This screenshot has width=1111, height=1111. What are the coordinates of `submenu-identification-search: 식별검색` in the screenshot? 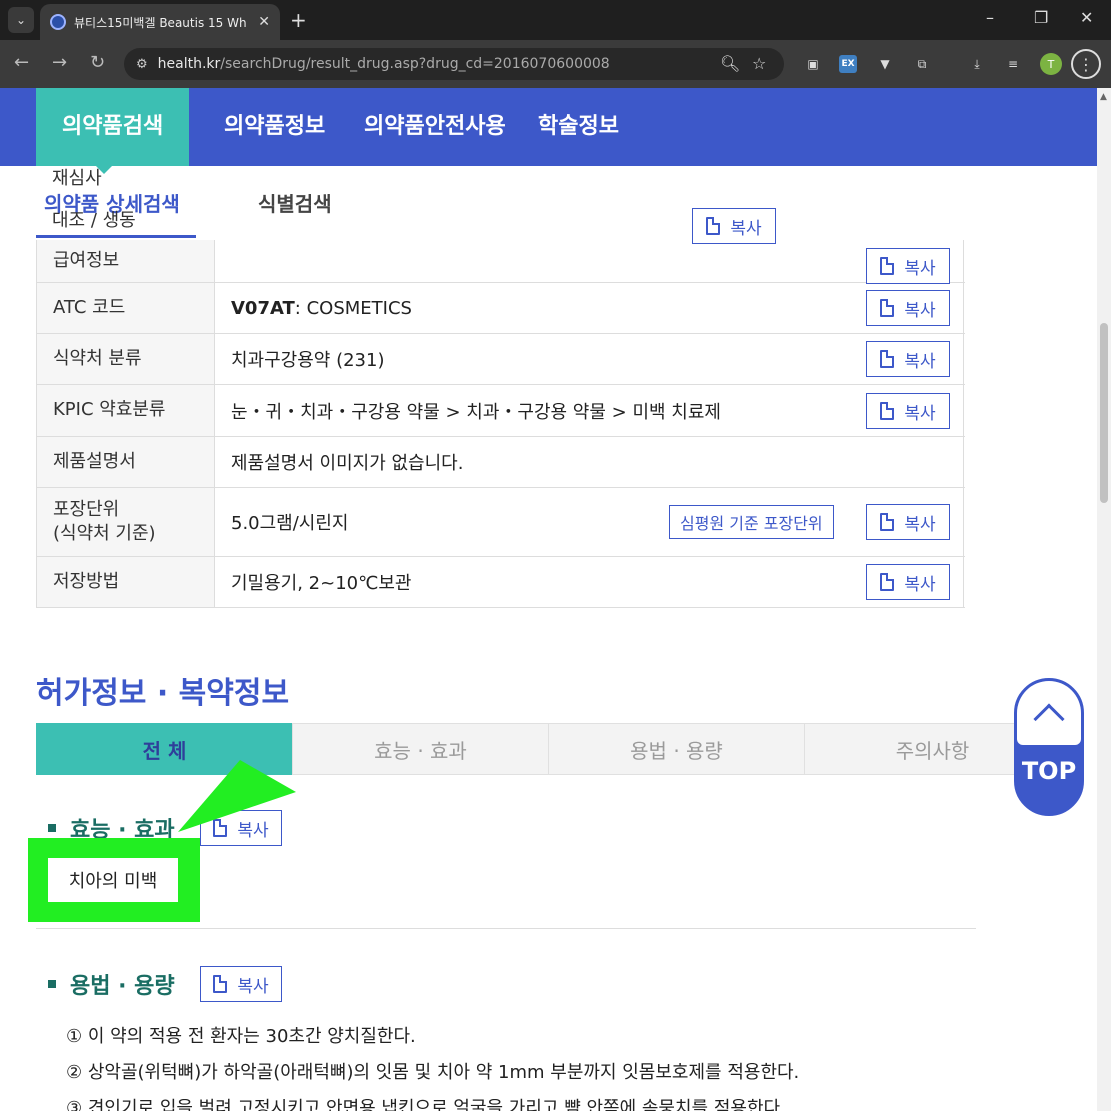 It's located at (295, 202).